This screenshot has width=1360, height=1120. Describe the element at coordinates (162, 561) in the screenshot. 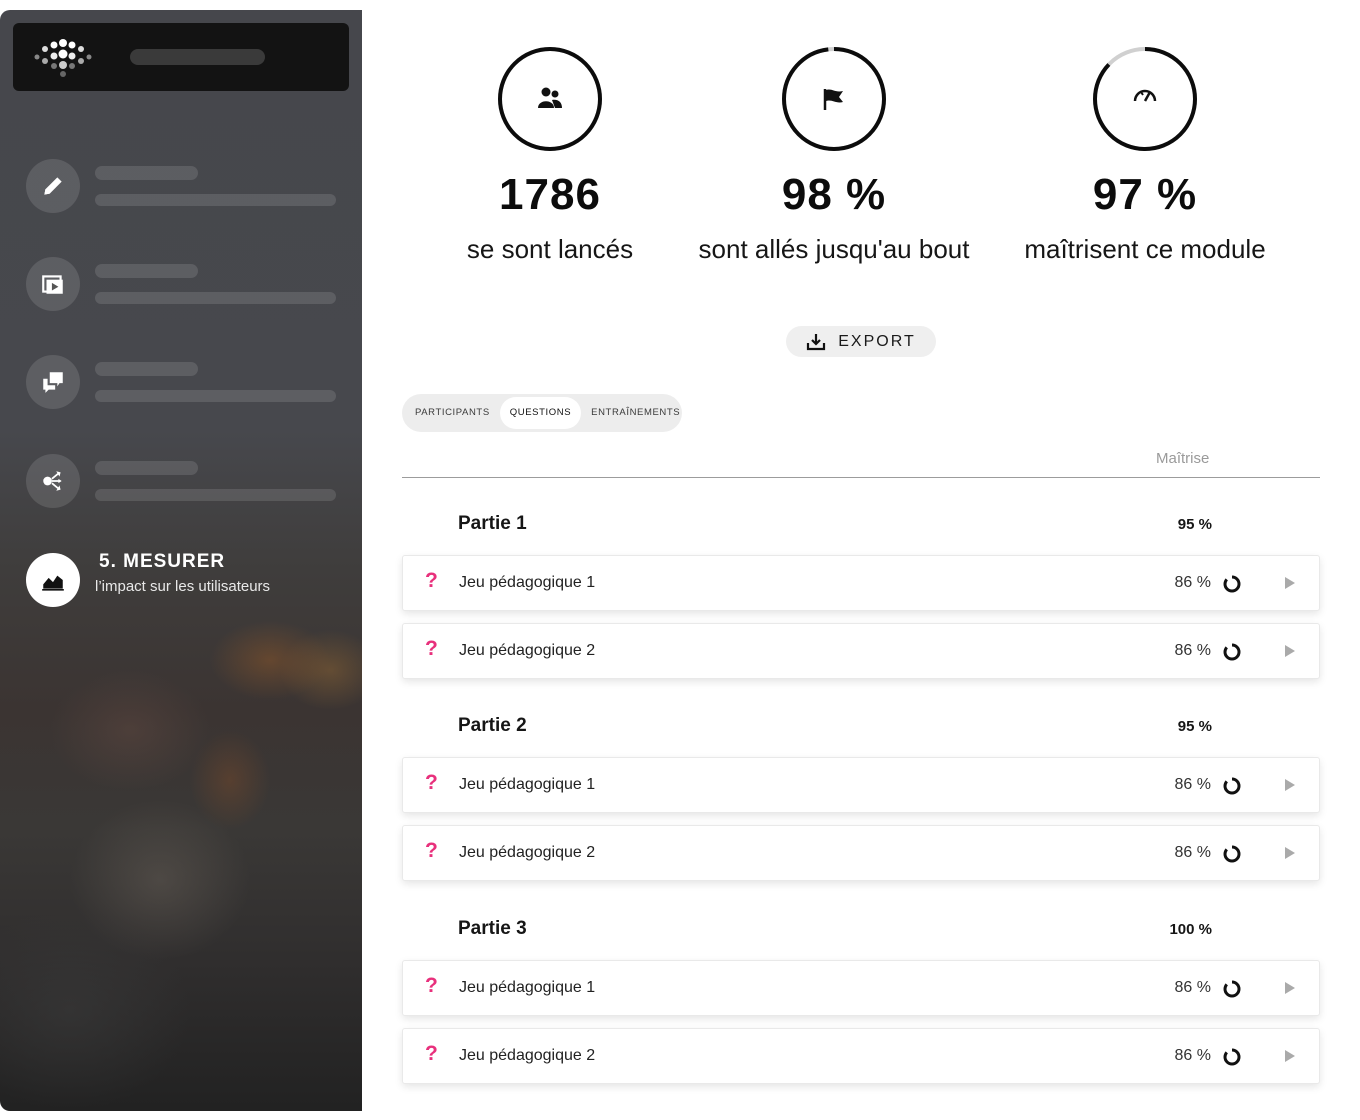

I see `nav-item-title: 5. MESURER` at that location.